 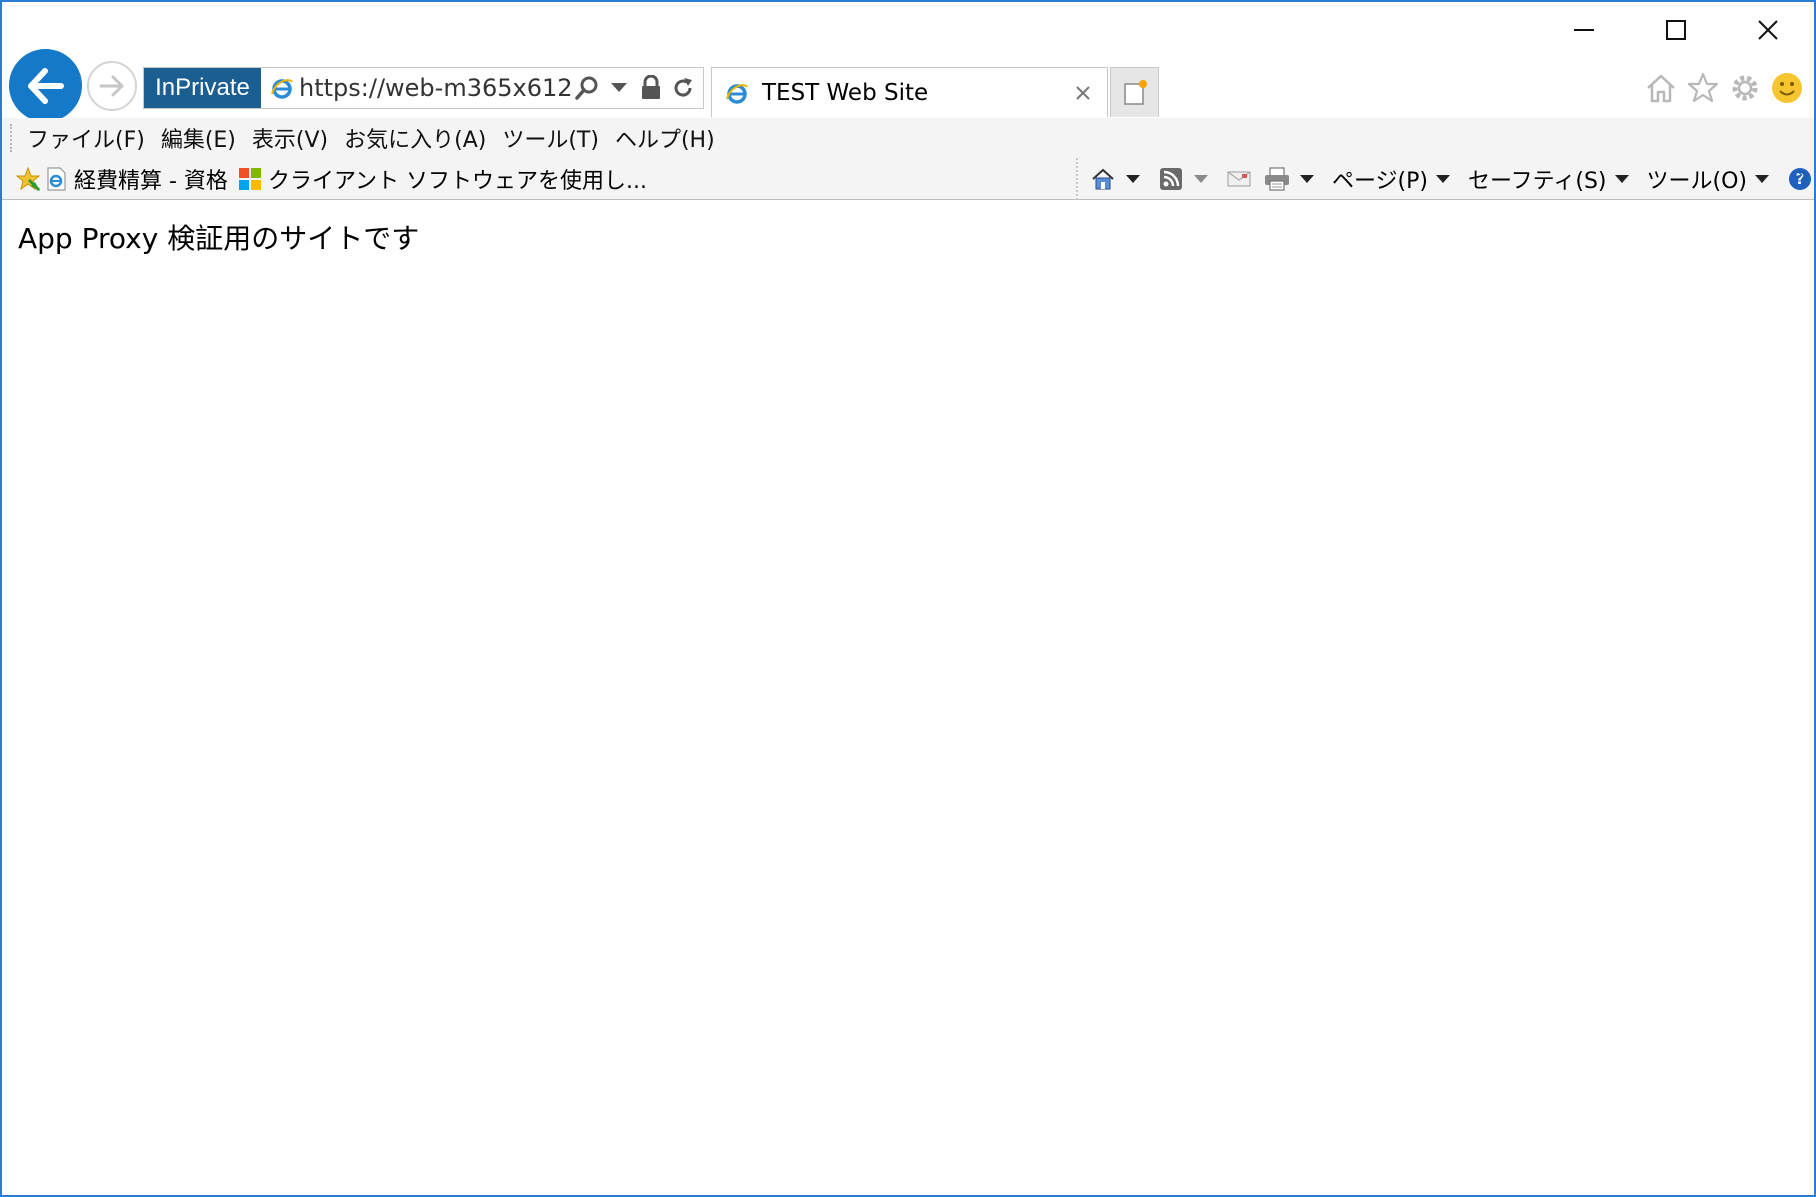 I want to click on window-controls, so click(x=1676, y=30).